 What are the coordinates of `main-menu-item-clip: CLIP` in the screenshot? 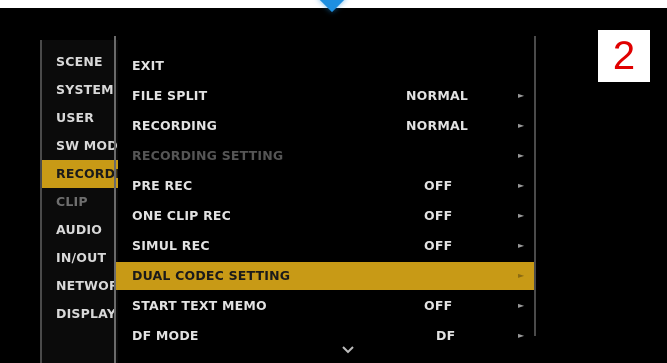 It's located at (80, 202).